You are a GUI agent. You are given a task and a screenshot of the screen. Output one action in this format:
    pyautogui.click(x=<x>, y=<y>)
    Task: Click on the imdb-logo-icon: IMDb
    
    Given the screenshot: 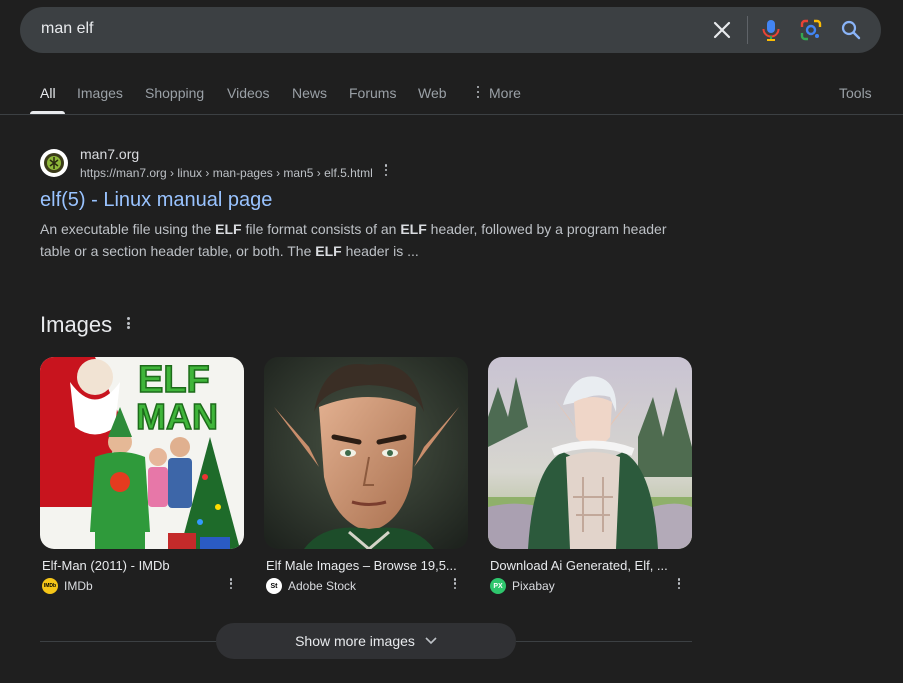 What is the action you would take?
    pyautogui.click(x=50, y=586)
    